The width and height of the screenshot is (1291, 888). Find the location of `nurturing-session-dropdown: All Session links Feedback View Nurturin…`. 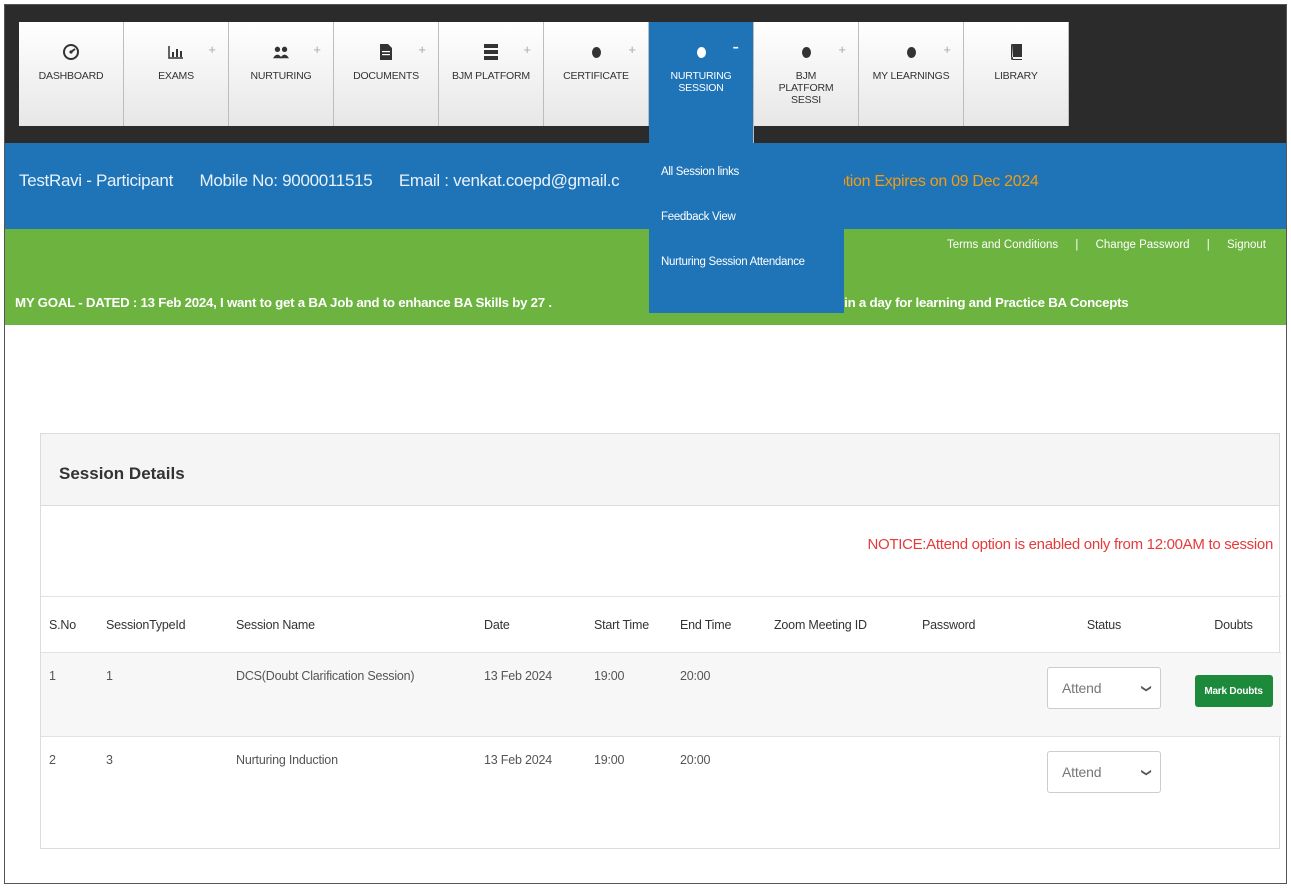

nurturing-session-dropdown: All Session links Feedback View Nurturin… is located at coordinates (746, 231).